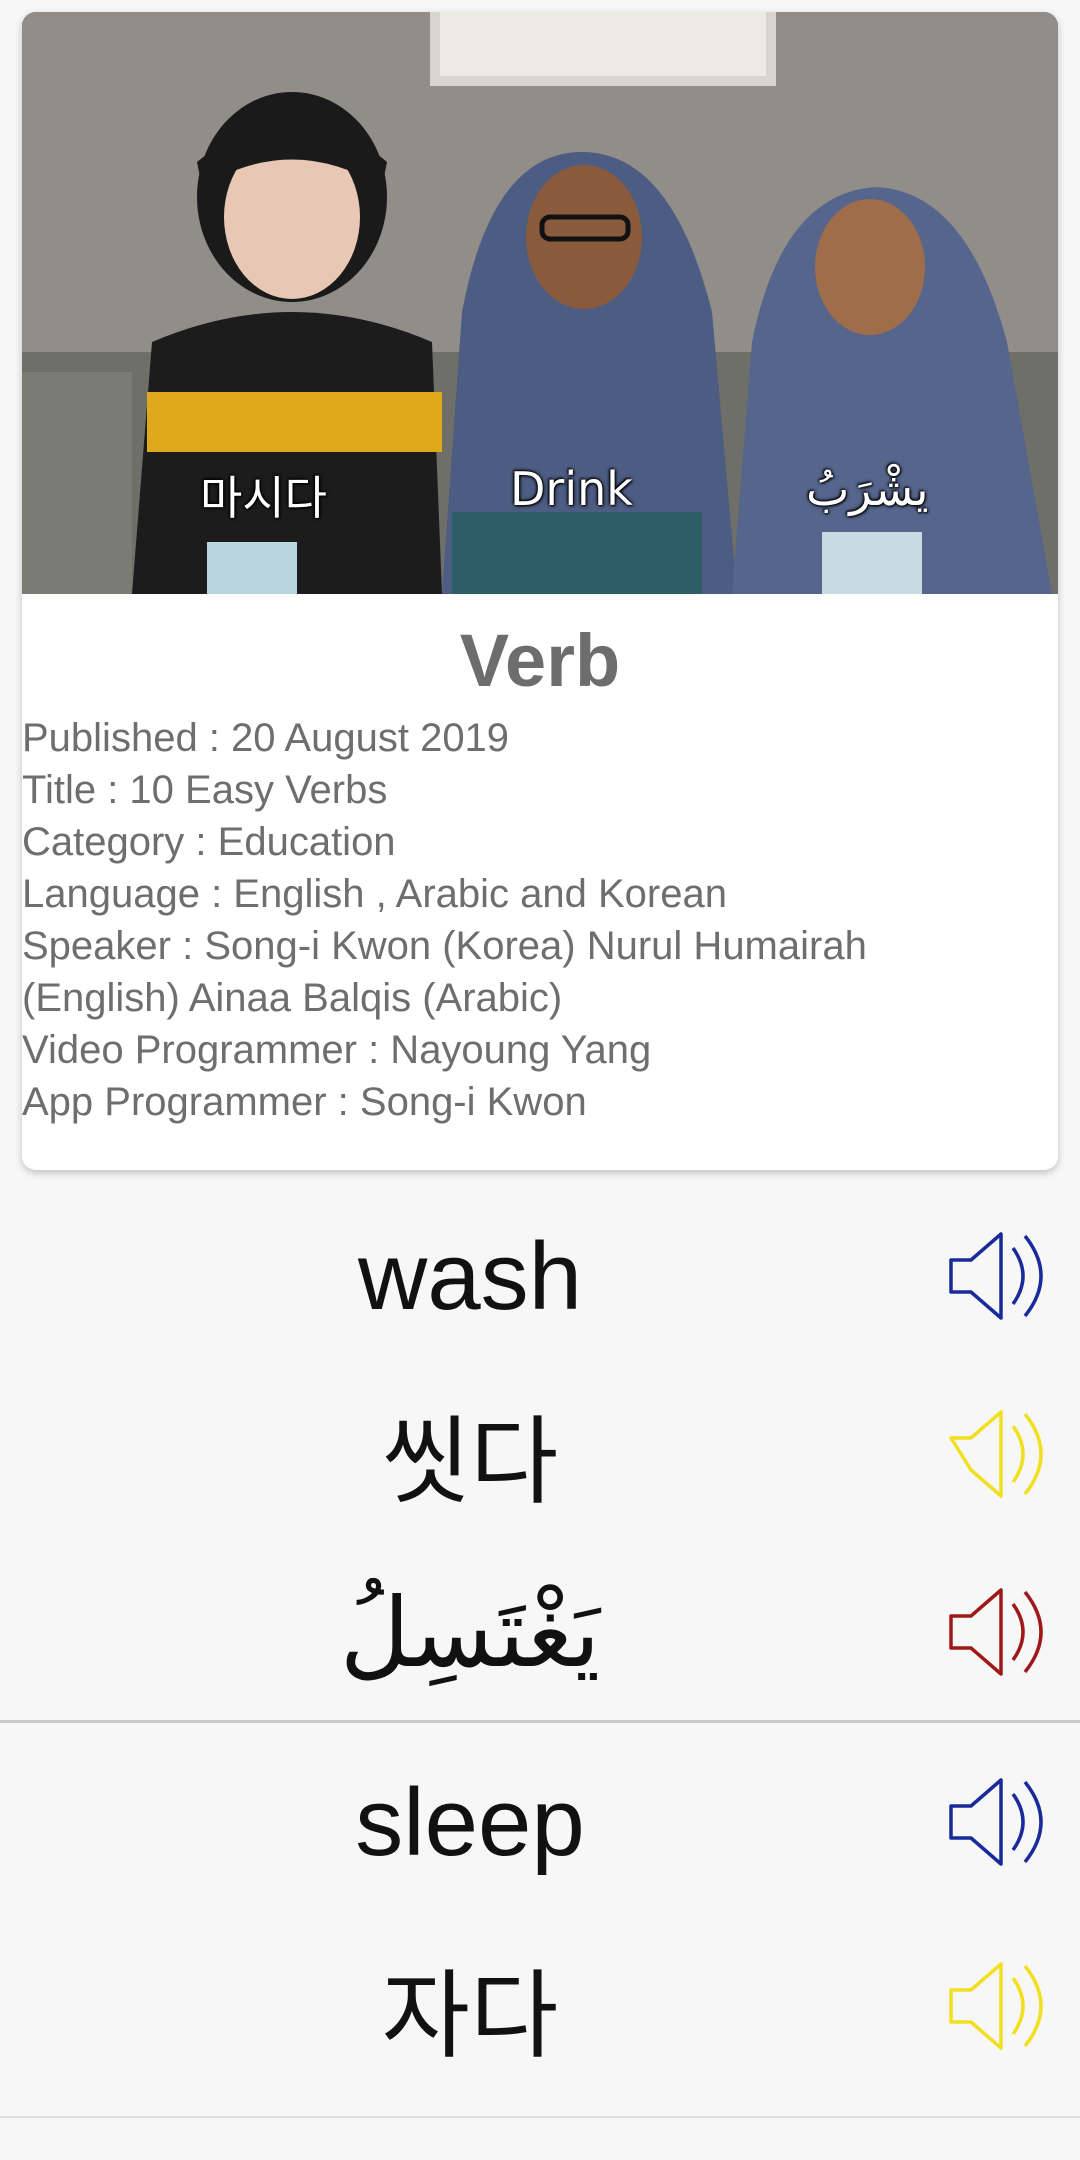  Describe the element at coordinates (470, 1462) in the screenshot. I see `word-text: 씻다` at that location.